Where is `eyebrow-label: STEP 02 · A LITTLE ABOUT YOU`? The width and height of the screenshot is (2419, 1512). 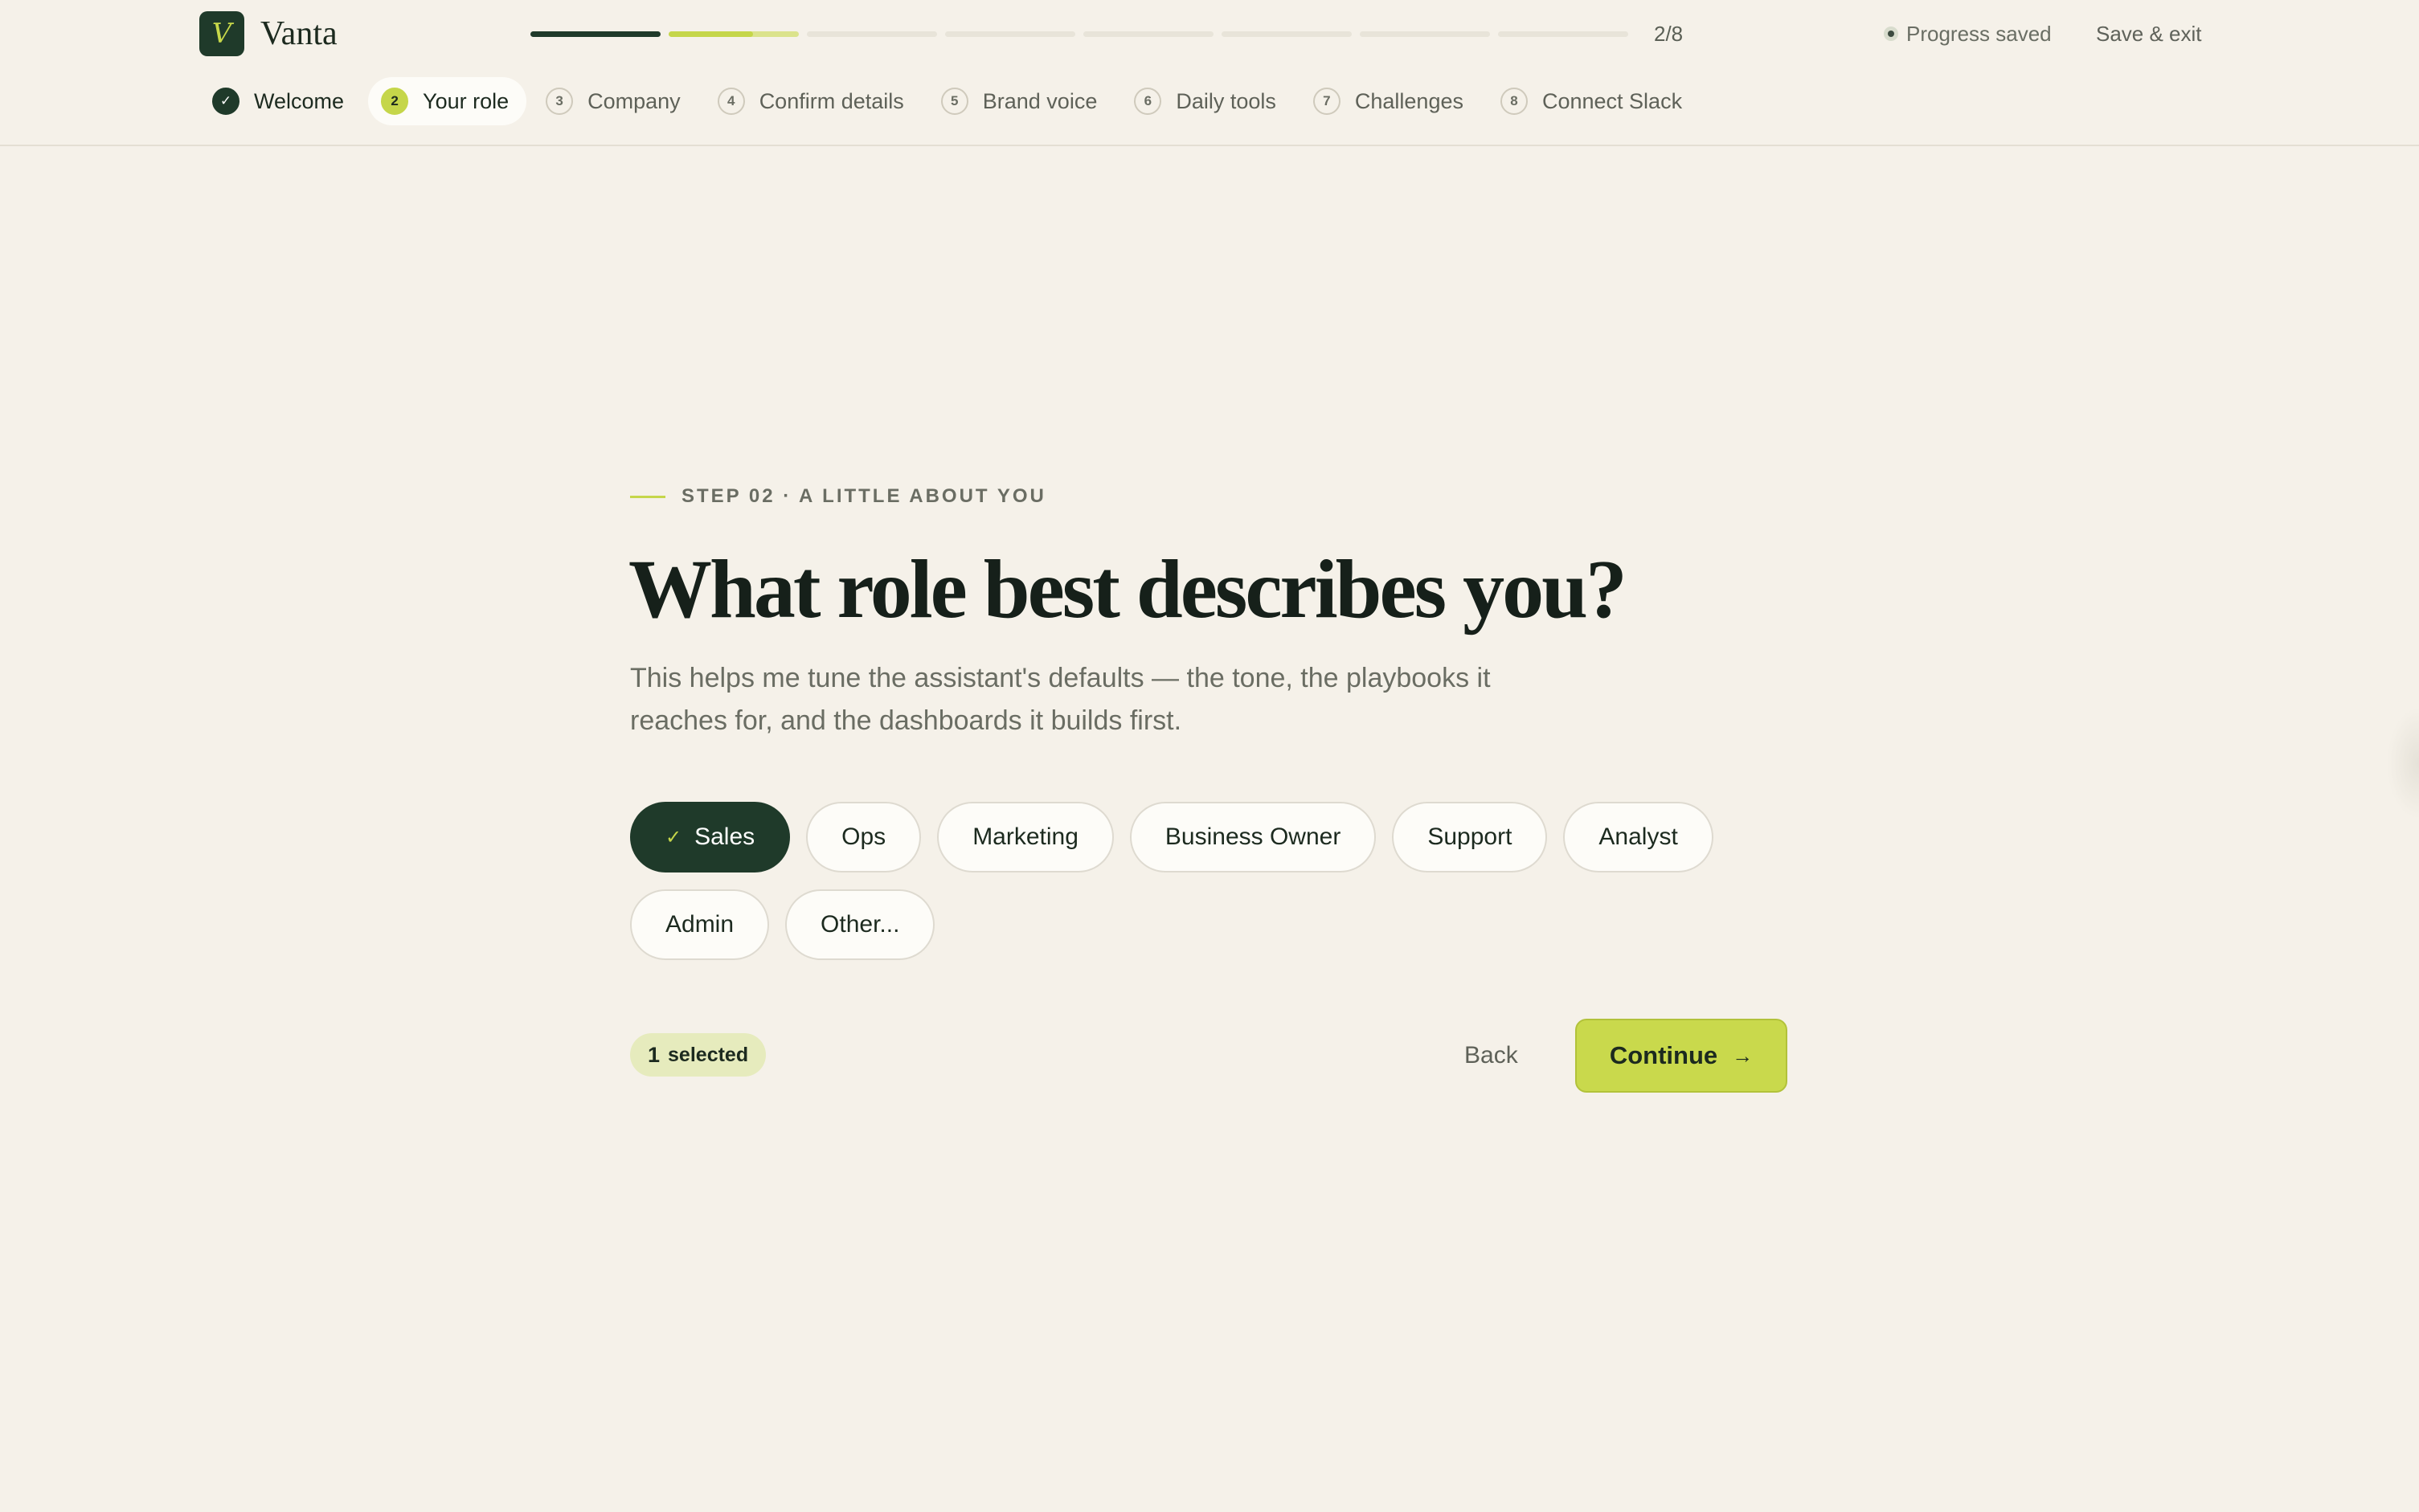
eyebrow-label: STEP 02 · A LITTLE ABOUT YOU is located at coordinates (863, 496).